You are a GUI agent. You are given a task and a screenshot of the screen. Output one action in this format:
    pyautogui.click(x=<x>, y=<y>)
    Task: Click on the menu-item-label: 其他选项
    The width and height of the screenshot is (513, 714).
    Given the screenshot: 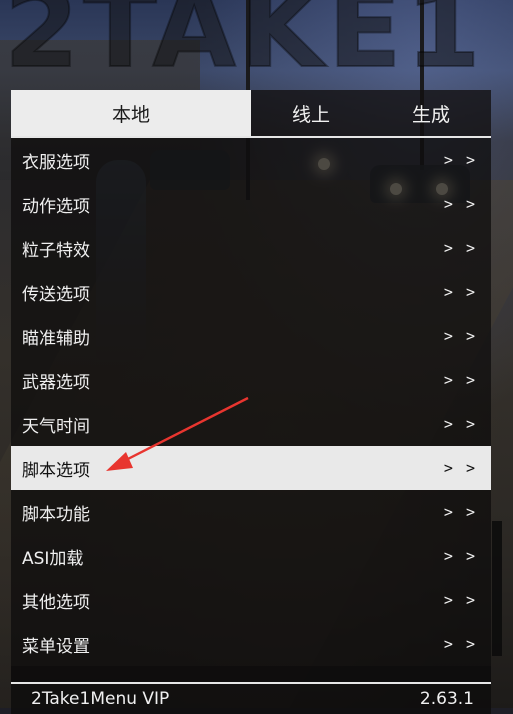 What is the action you would take?
    pyautogui.click(x=56, y=602)
    